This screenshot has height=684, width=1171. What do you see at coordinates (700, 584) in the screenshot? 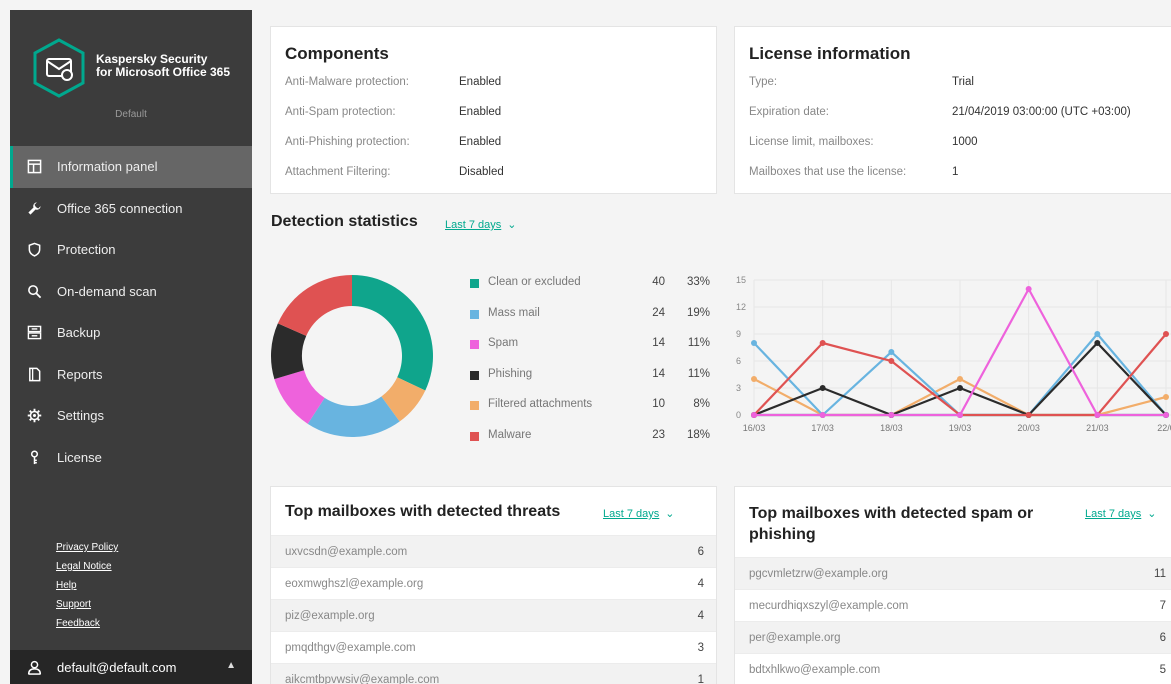
I see `mailbox-count: 4` at bounding box center [700, 584].